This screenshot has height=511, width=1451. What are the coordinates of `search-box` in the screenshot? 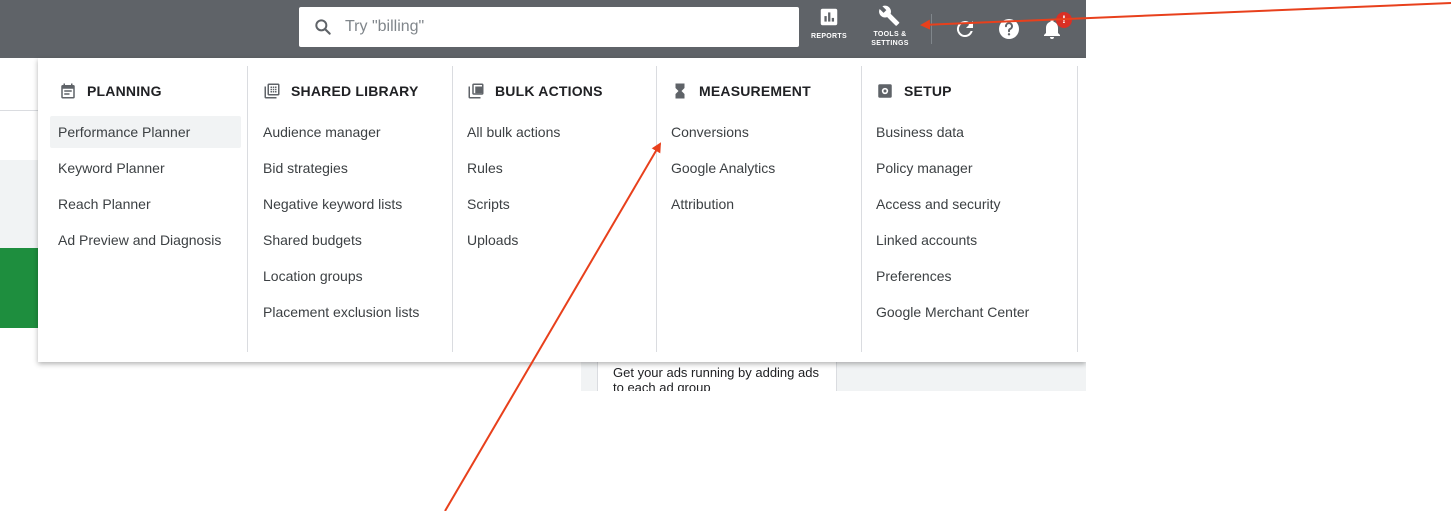 It's located at (549, 27).